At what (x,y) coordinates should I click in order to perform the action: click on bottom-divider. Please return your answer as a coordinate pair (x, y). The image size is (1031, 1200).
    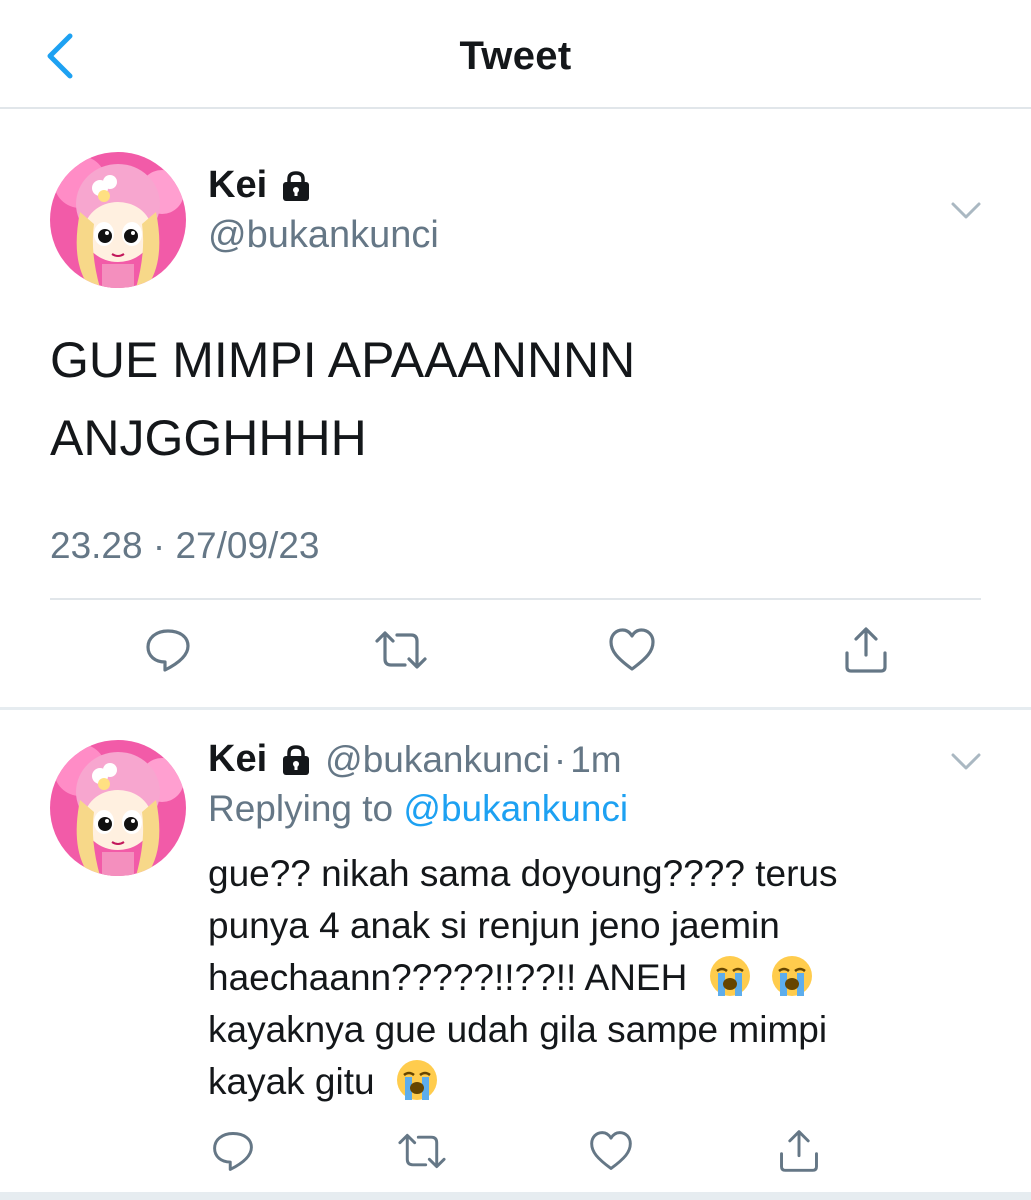
    Looking at the image, I should click on (515, 1196).